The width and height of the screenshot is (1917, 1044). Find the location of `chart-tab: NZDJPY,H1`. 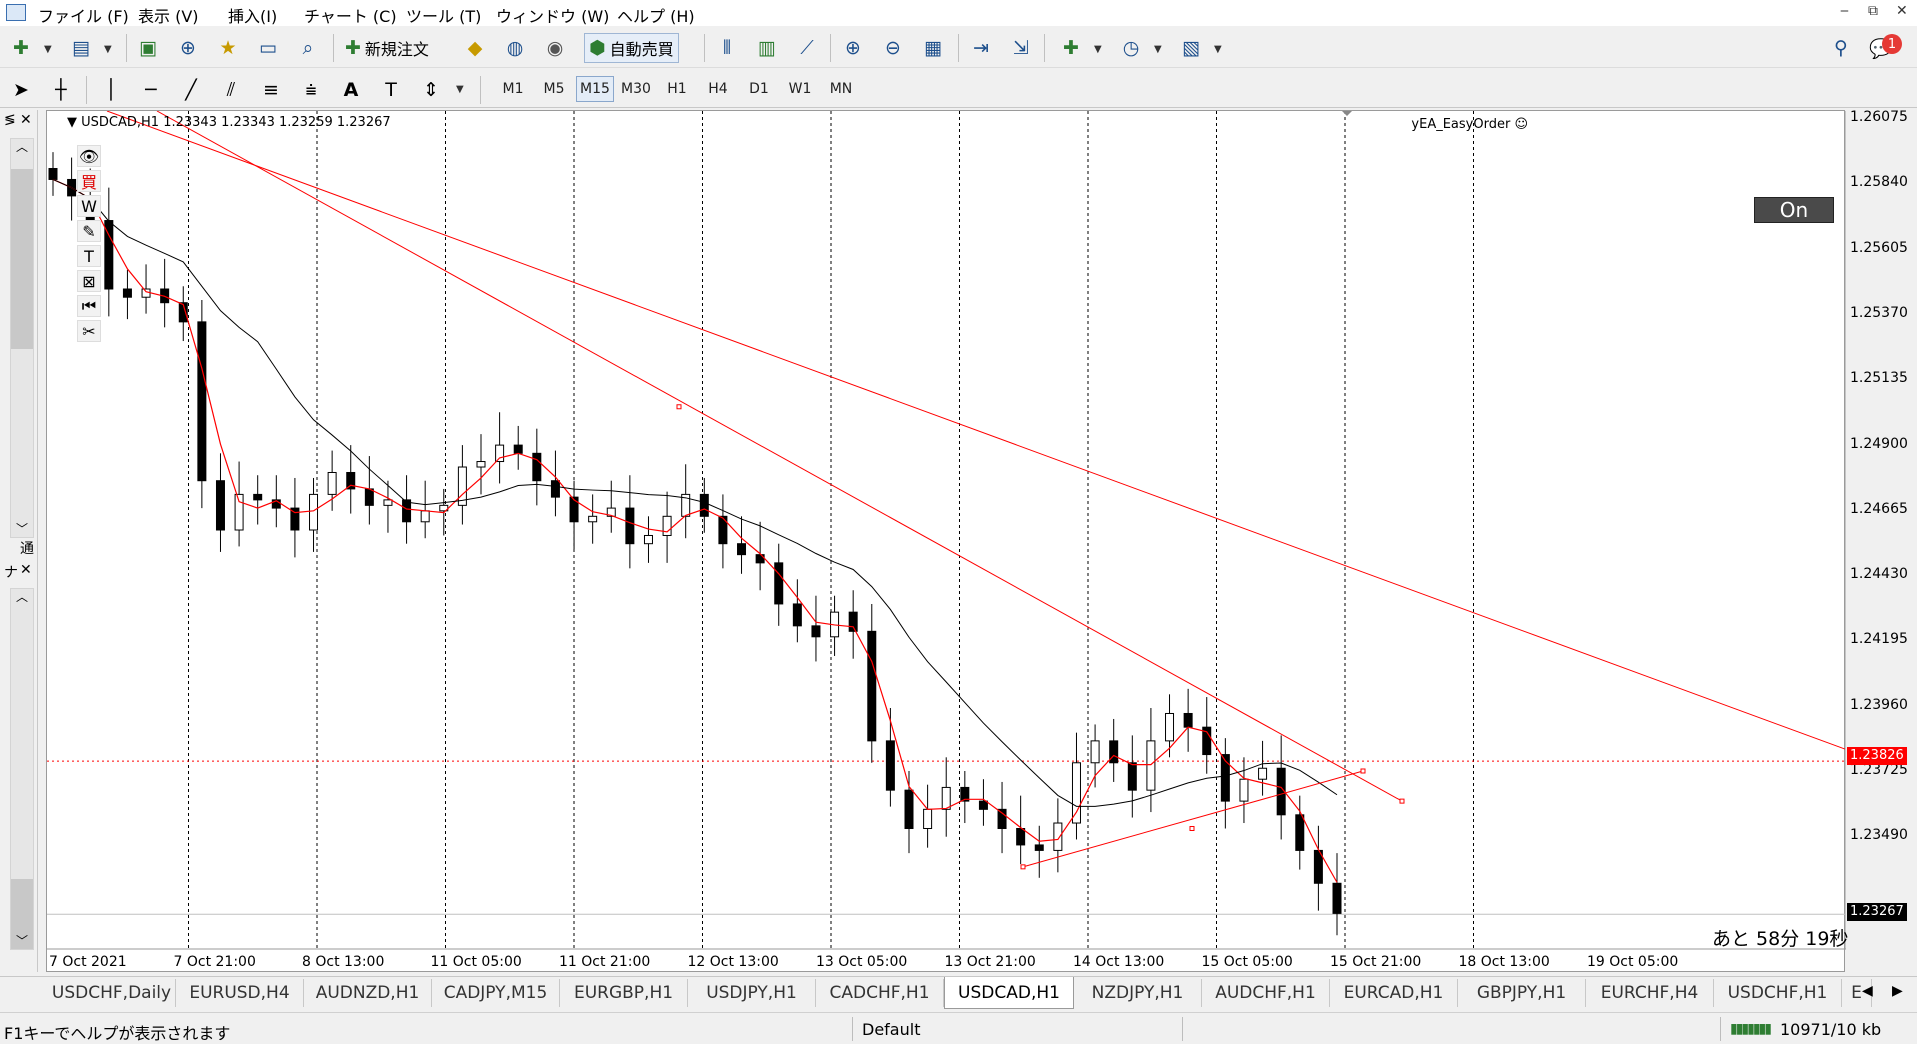

chart-tab: NZDJPY,H1 is located at coordinates (1138, 993).